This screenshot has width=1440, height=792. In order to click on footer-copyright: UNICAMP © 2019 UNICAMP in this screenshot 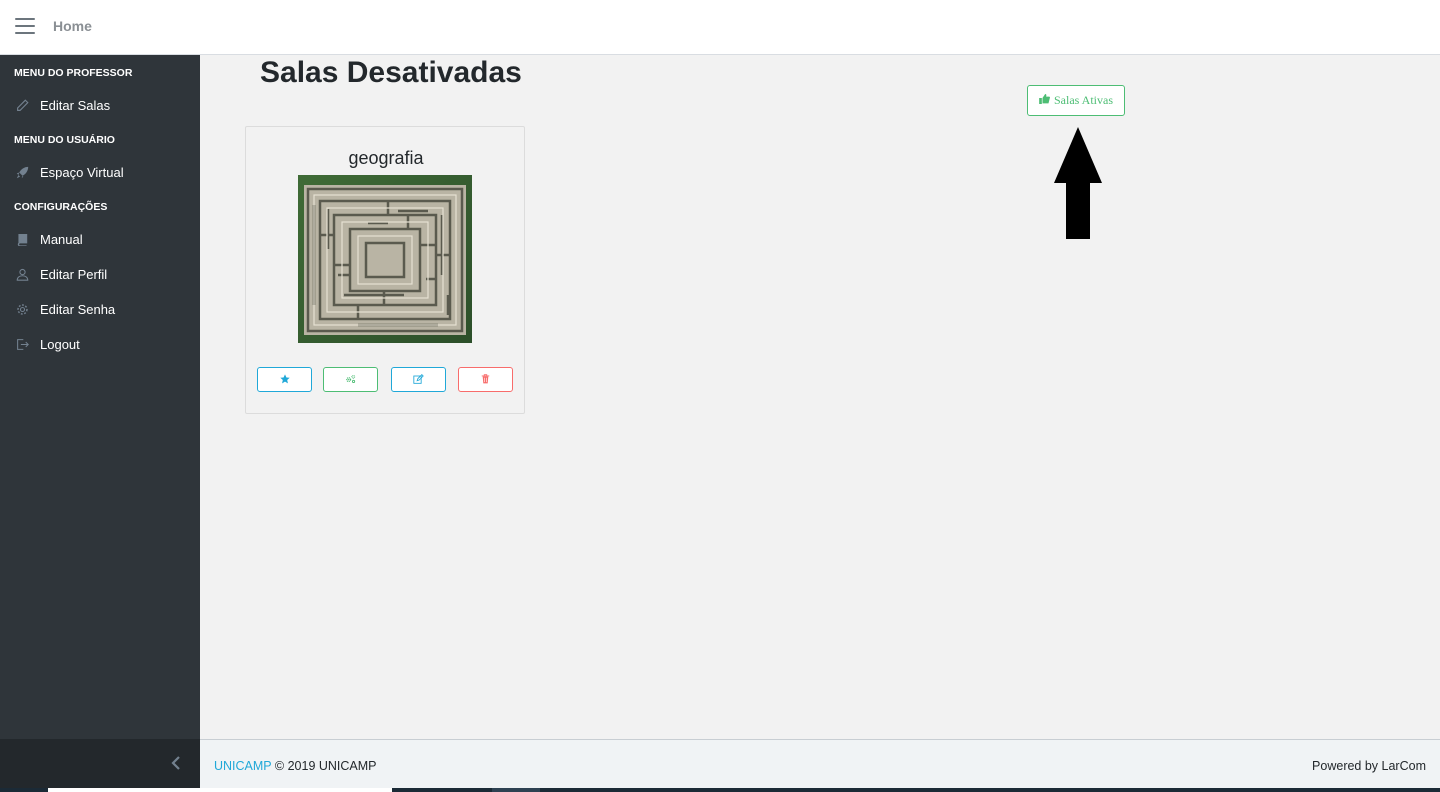, I will do `click(295, 766)`.